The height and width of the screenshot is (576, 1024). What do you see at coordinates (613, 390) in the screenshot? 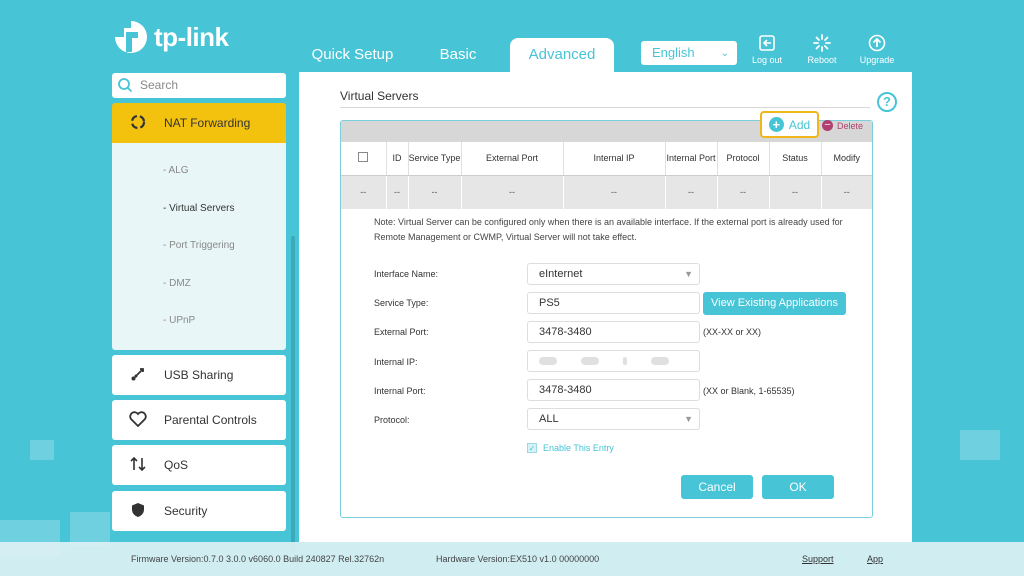
I see `internal-port-input: 3478-3480` at bounding box center [613, 390].